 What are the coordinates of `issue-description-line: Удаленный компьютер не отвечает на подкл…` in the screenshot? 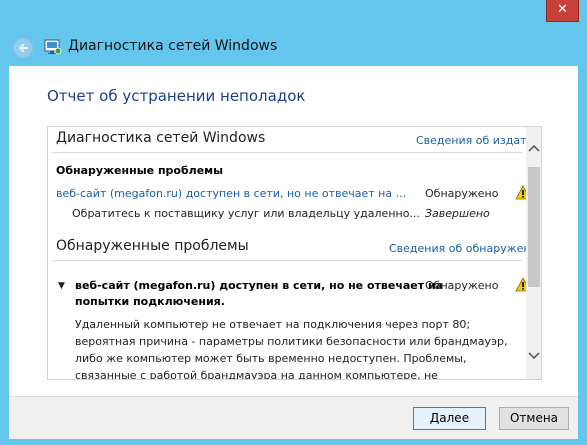 It's located at (273, 324).